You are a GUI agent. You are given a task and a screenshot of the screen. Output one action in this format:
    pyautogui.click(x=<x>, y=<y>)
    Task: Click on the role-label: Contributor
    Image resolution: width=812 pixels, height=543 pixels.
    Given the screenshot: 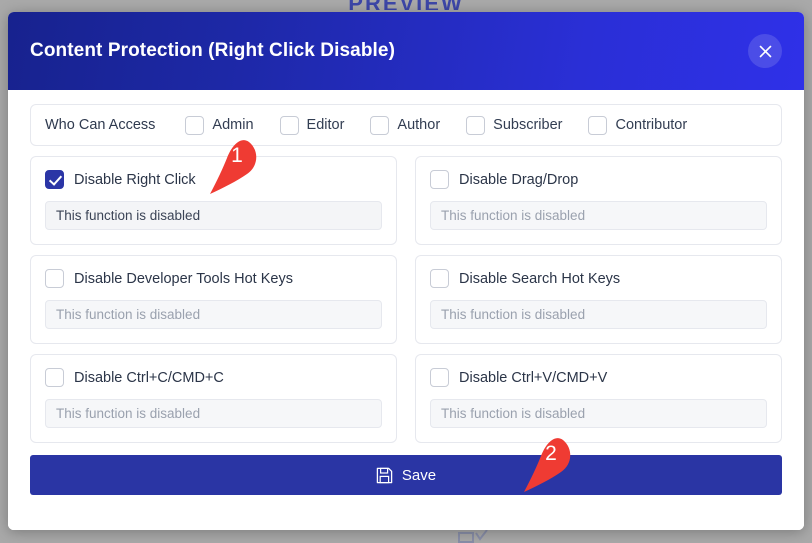 What is the action you would take?
    pyautogui.click(x=651, y=125)
    